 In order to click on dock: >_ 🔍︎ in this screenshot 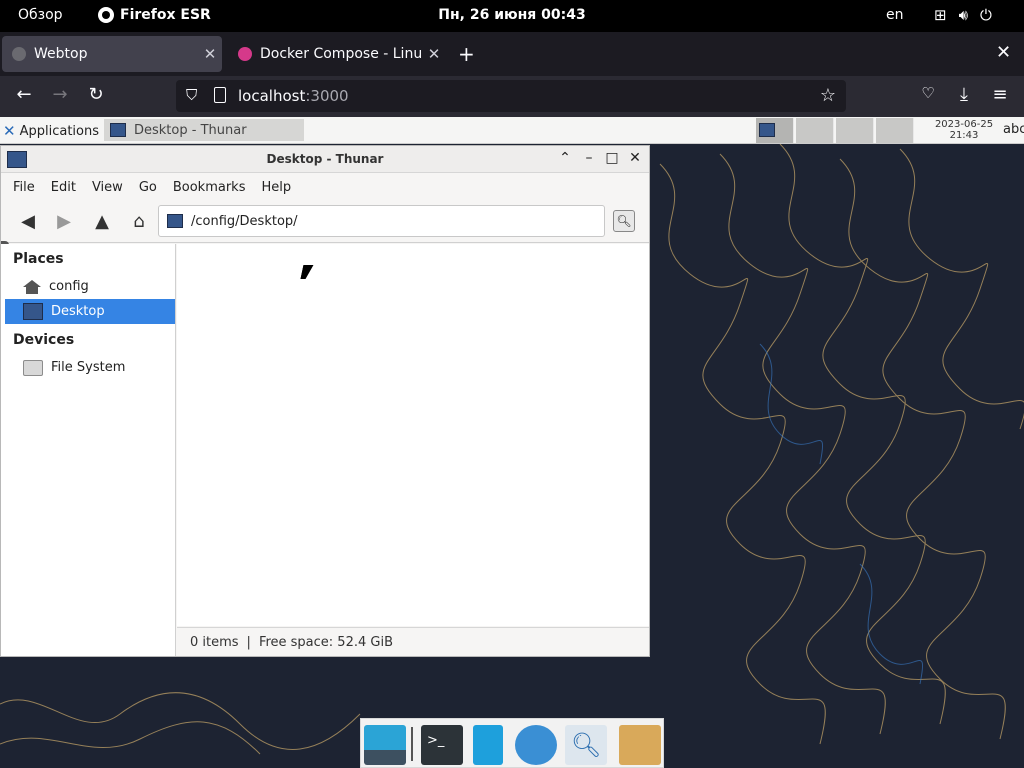, I will do `click(512, 743)`.